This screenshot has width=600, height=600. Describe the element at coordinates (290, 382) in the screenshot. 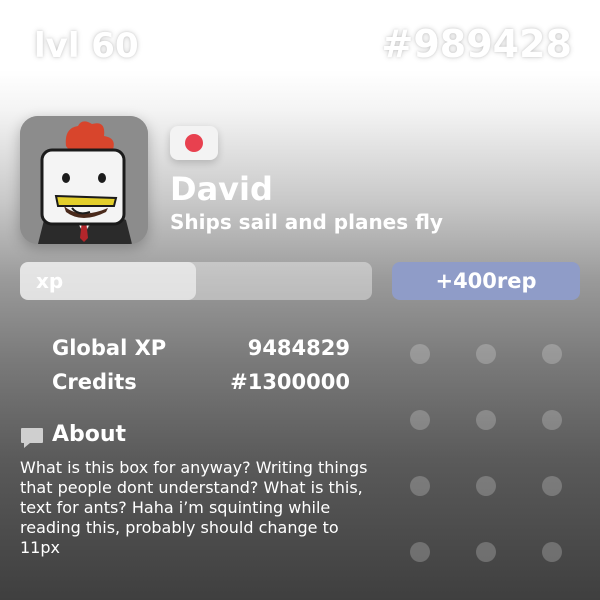

I see `stat-value-credits: #1300000` at that location.